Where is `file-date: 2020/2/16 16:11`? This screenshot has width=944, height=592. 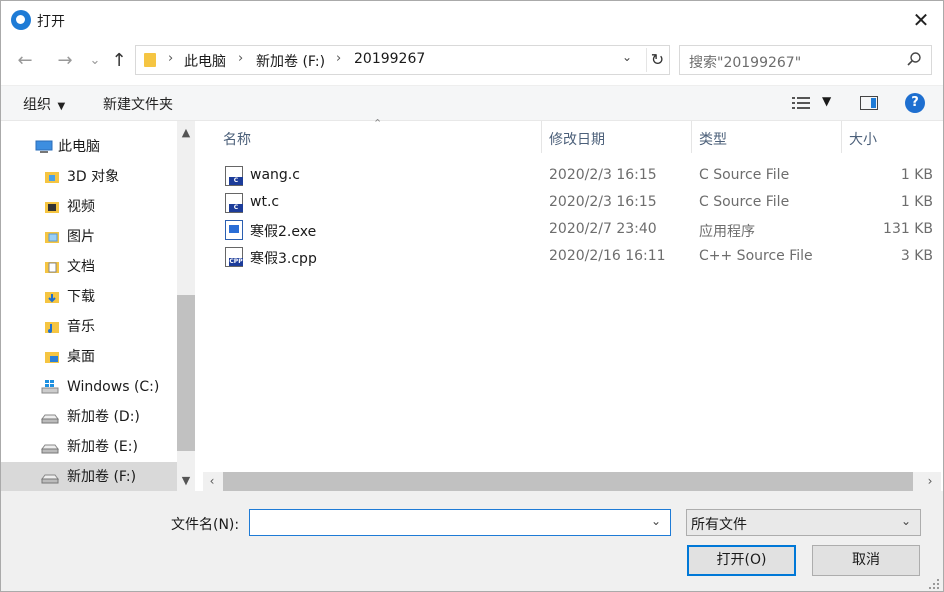
file-date: 2020/2/16 16:11 is located at coordinates (607, 256).